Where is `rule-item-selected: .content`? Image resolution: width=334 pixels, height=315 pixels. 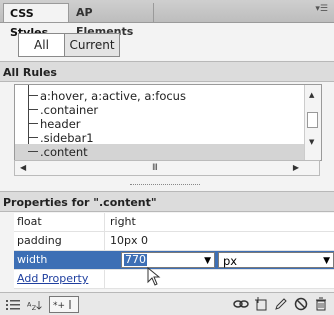 rule-item-selected: .content is located at coordinates (160, 152).